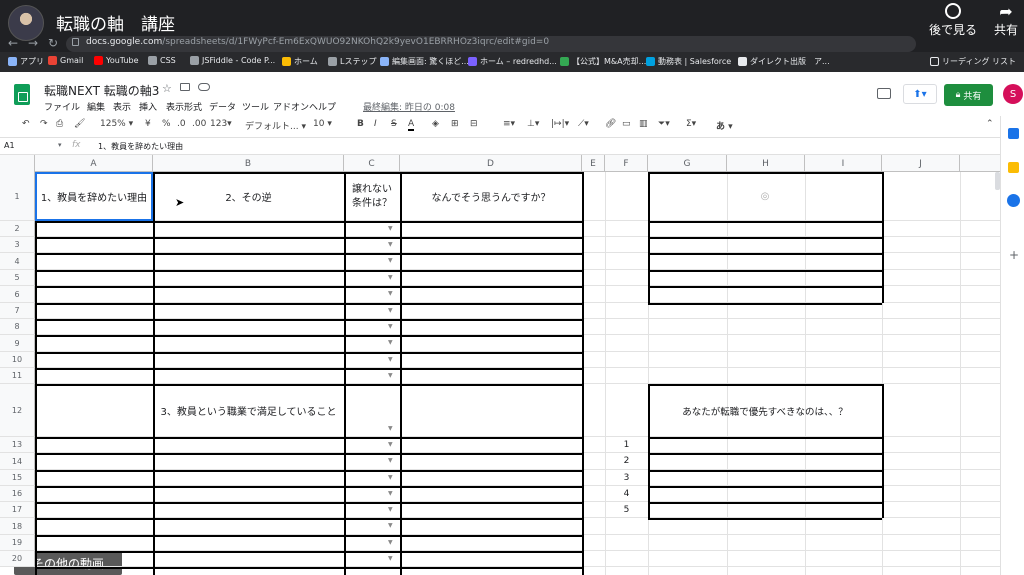  What do you see at coordinates (920, 94) in the screenshot?
I see `present-button: ⬆▾` at bounding box center [920, 94].